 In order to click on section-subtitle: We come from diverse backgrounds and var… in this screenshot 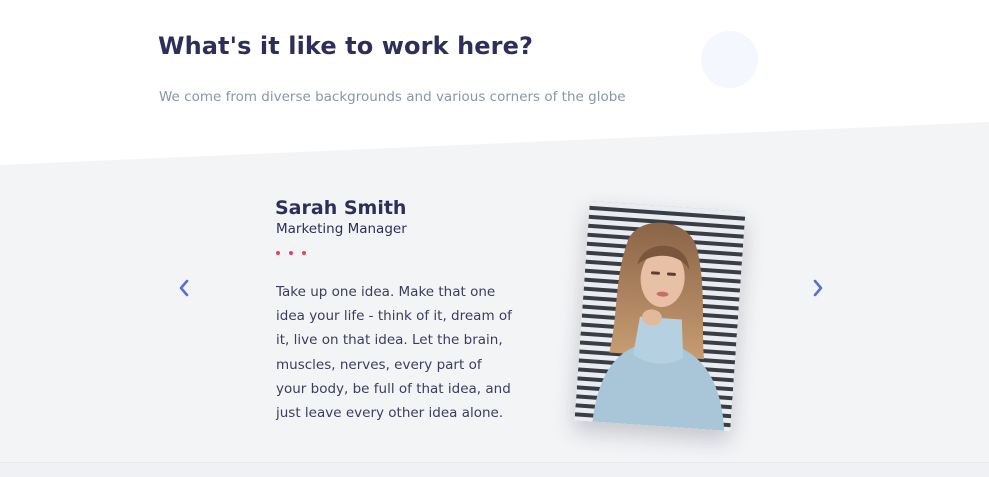, I will do `click(392, 97)`.